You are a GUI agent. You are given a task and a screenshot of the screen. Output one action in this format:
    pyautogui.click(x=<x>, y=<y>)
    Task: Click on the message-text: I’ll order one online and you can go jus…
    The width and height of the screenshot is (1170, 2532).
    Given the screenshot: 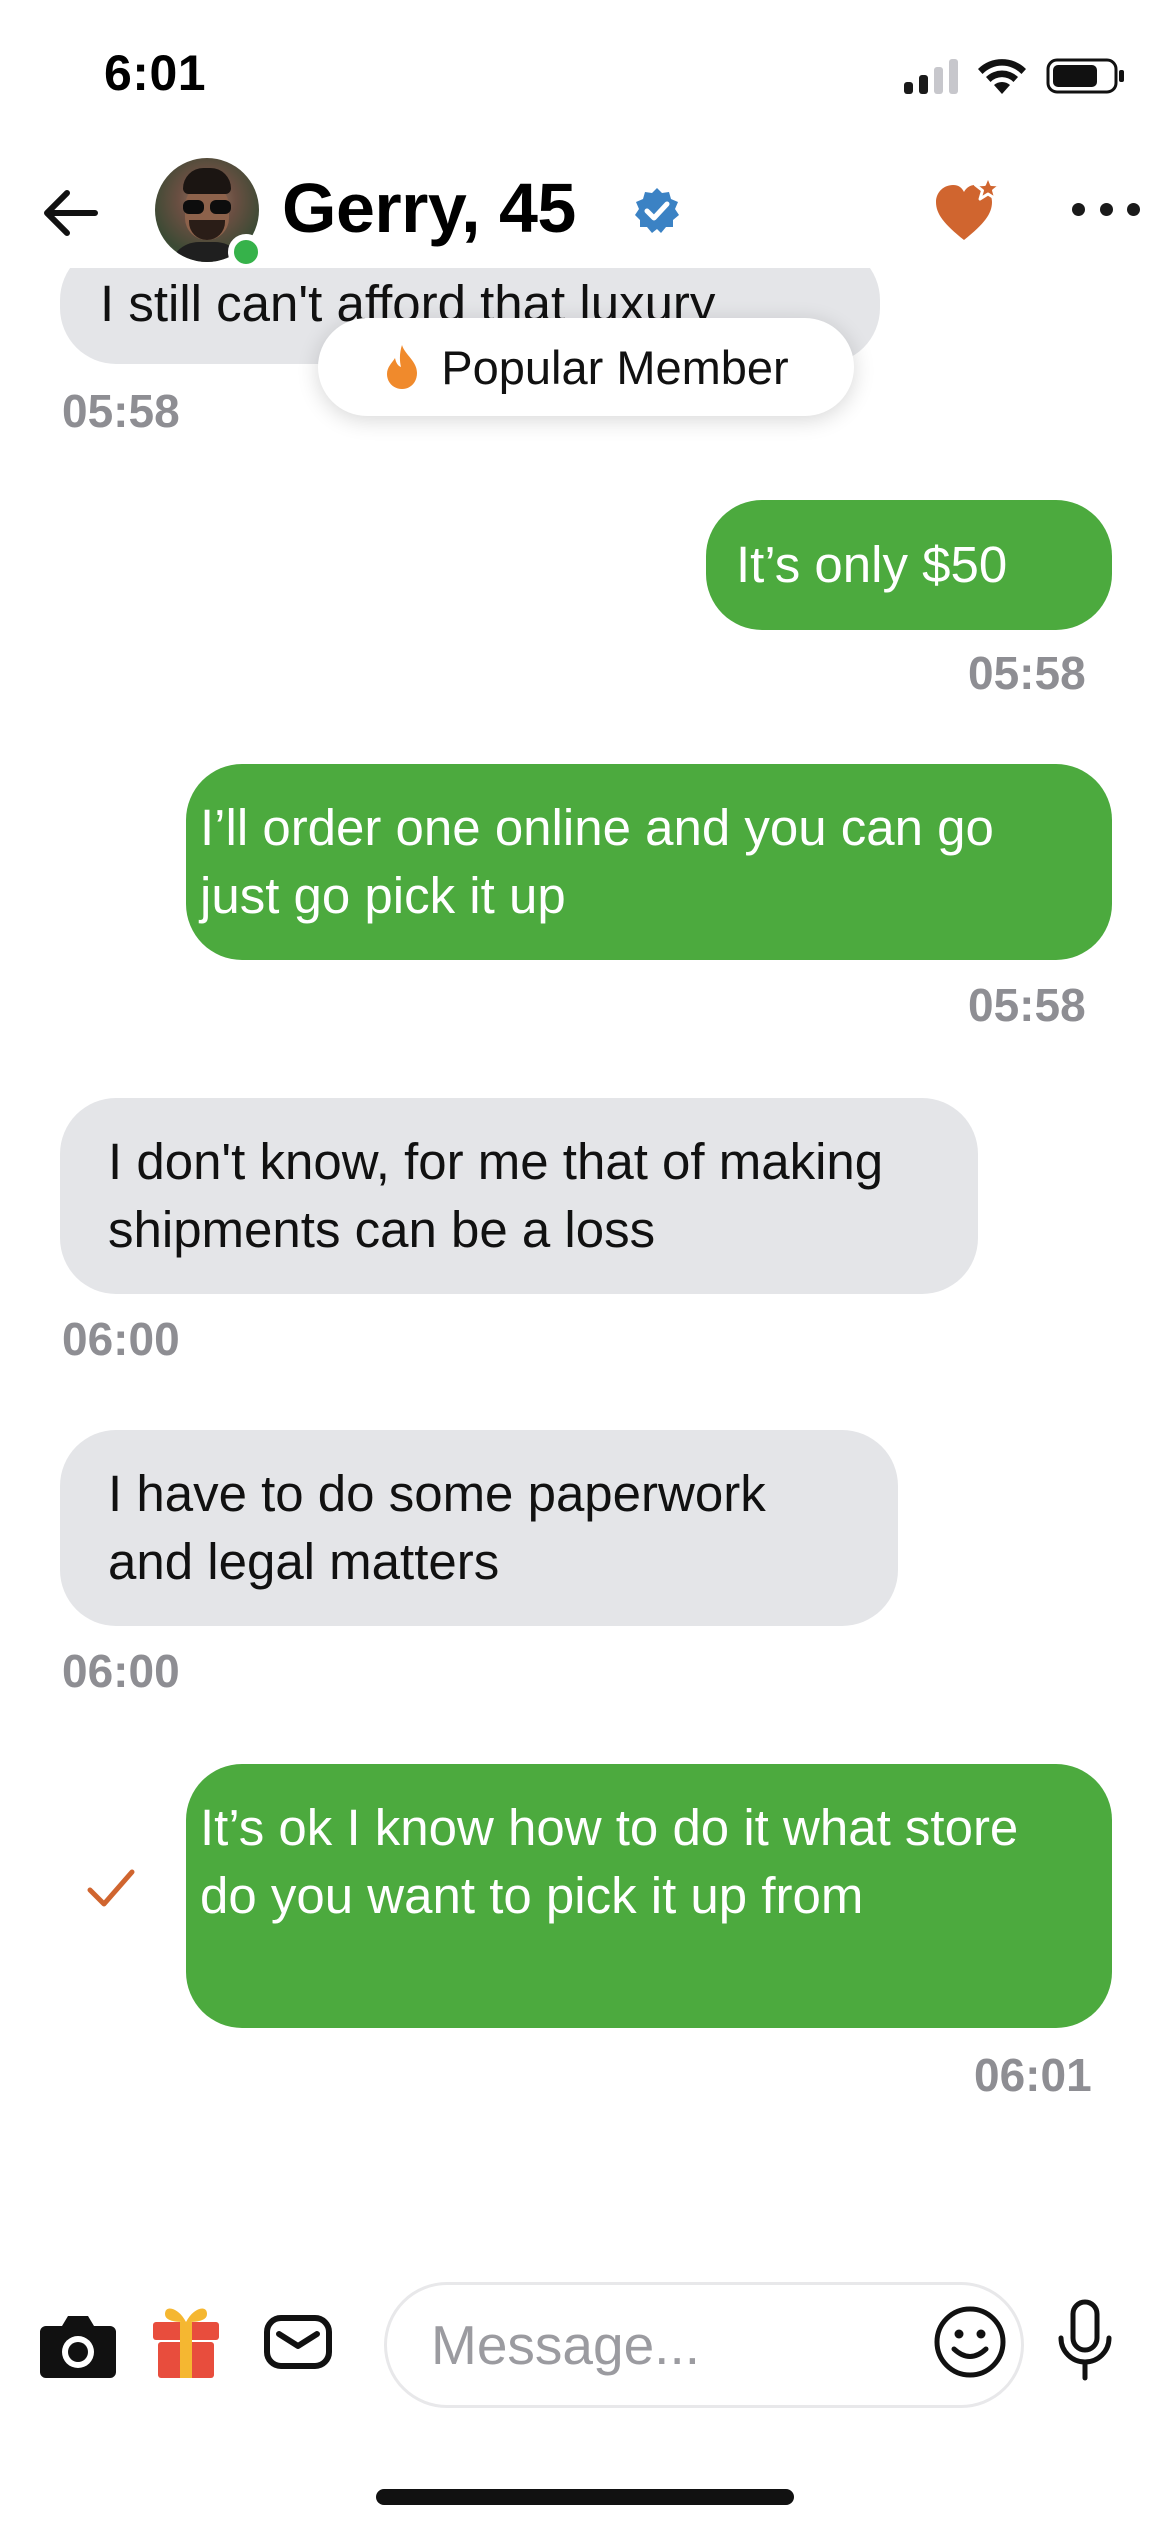 What is the action you would take?
    pyautogui.click(x=597, y=861)
    